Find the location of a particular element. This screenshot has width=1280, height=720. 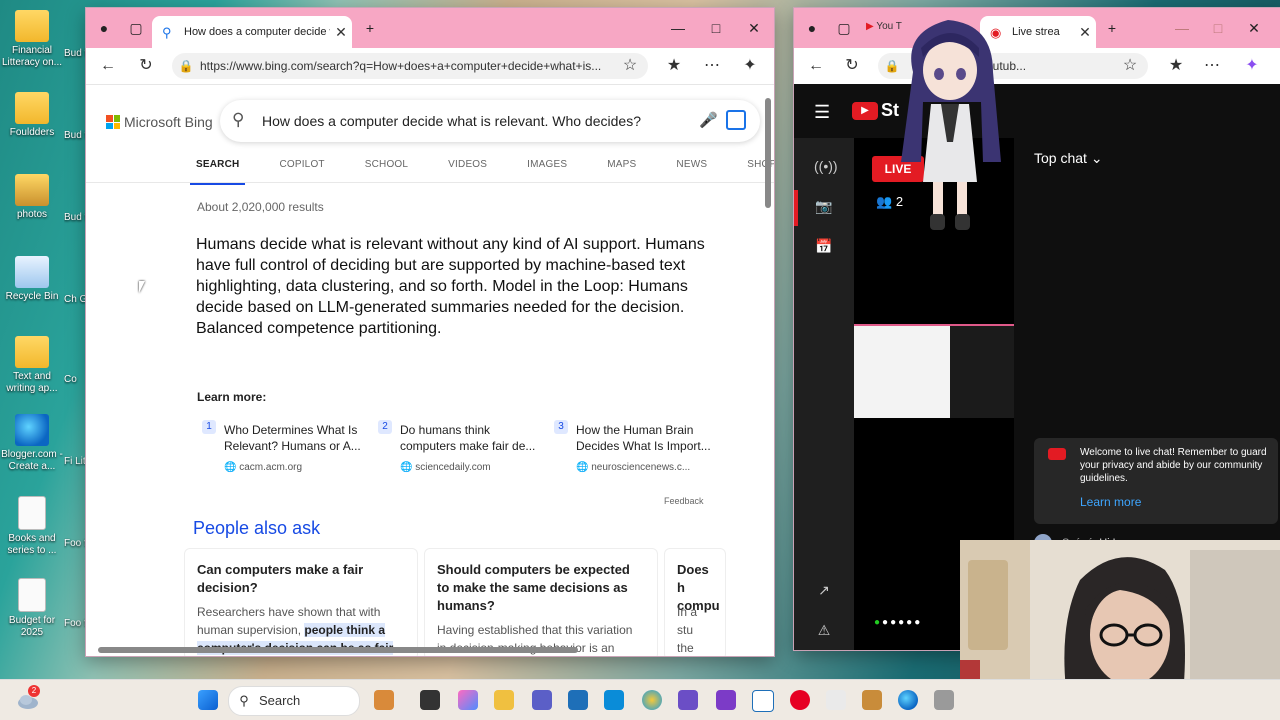

desktop-icon-peek: Co is located at coordinates (75, 380).